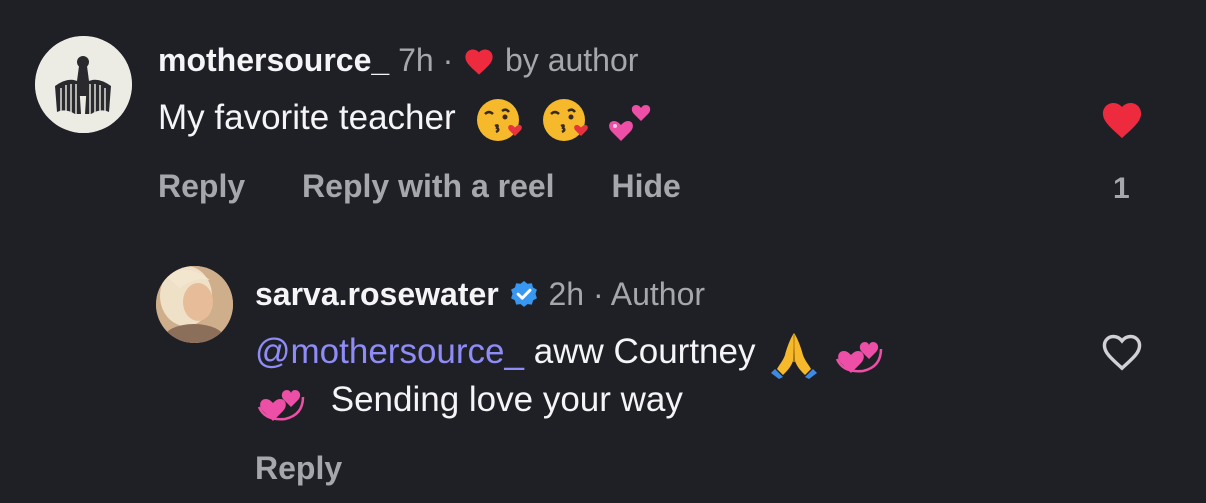 The width and height of the screenshot is (1206, 503). What do you see at coordinates (1121, 188) in the screenshot?
I see `like-count: 1` at bounding box center [1121, 188].